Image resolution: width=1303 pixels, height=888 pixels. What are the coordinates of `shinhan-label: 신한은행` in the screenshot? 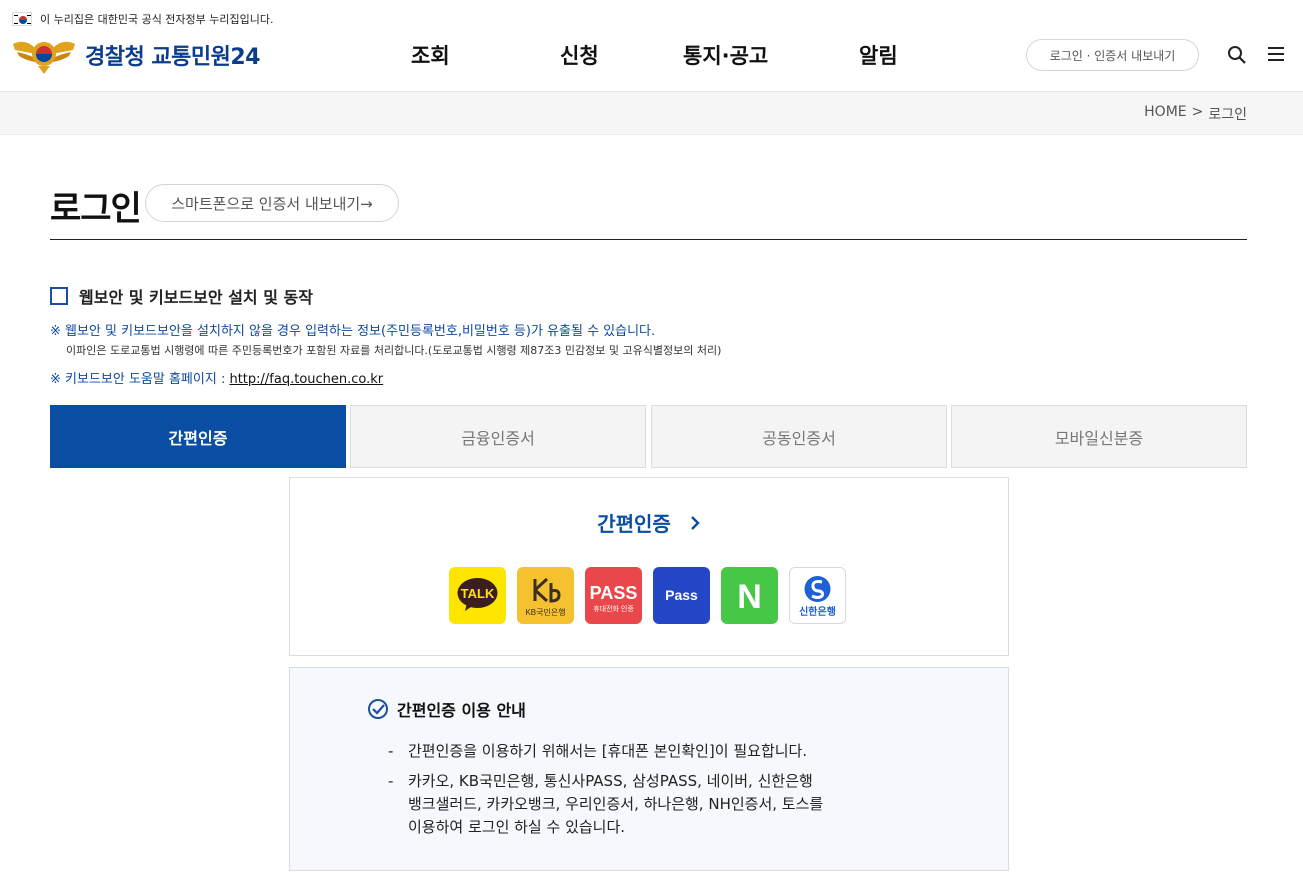 It's located at (817, 611).